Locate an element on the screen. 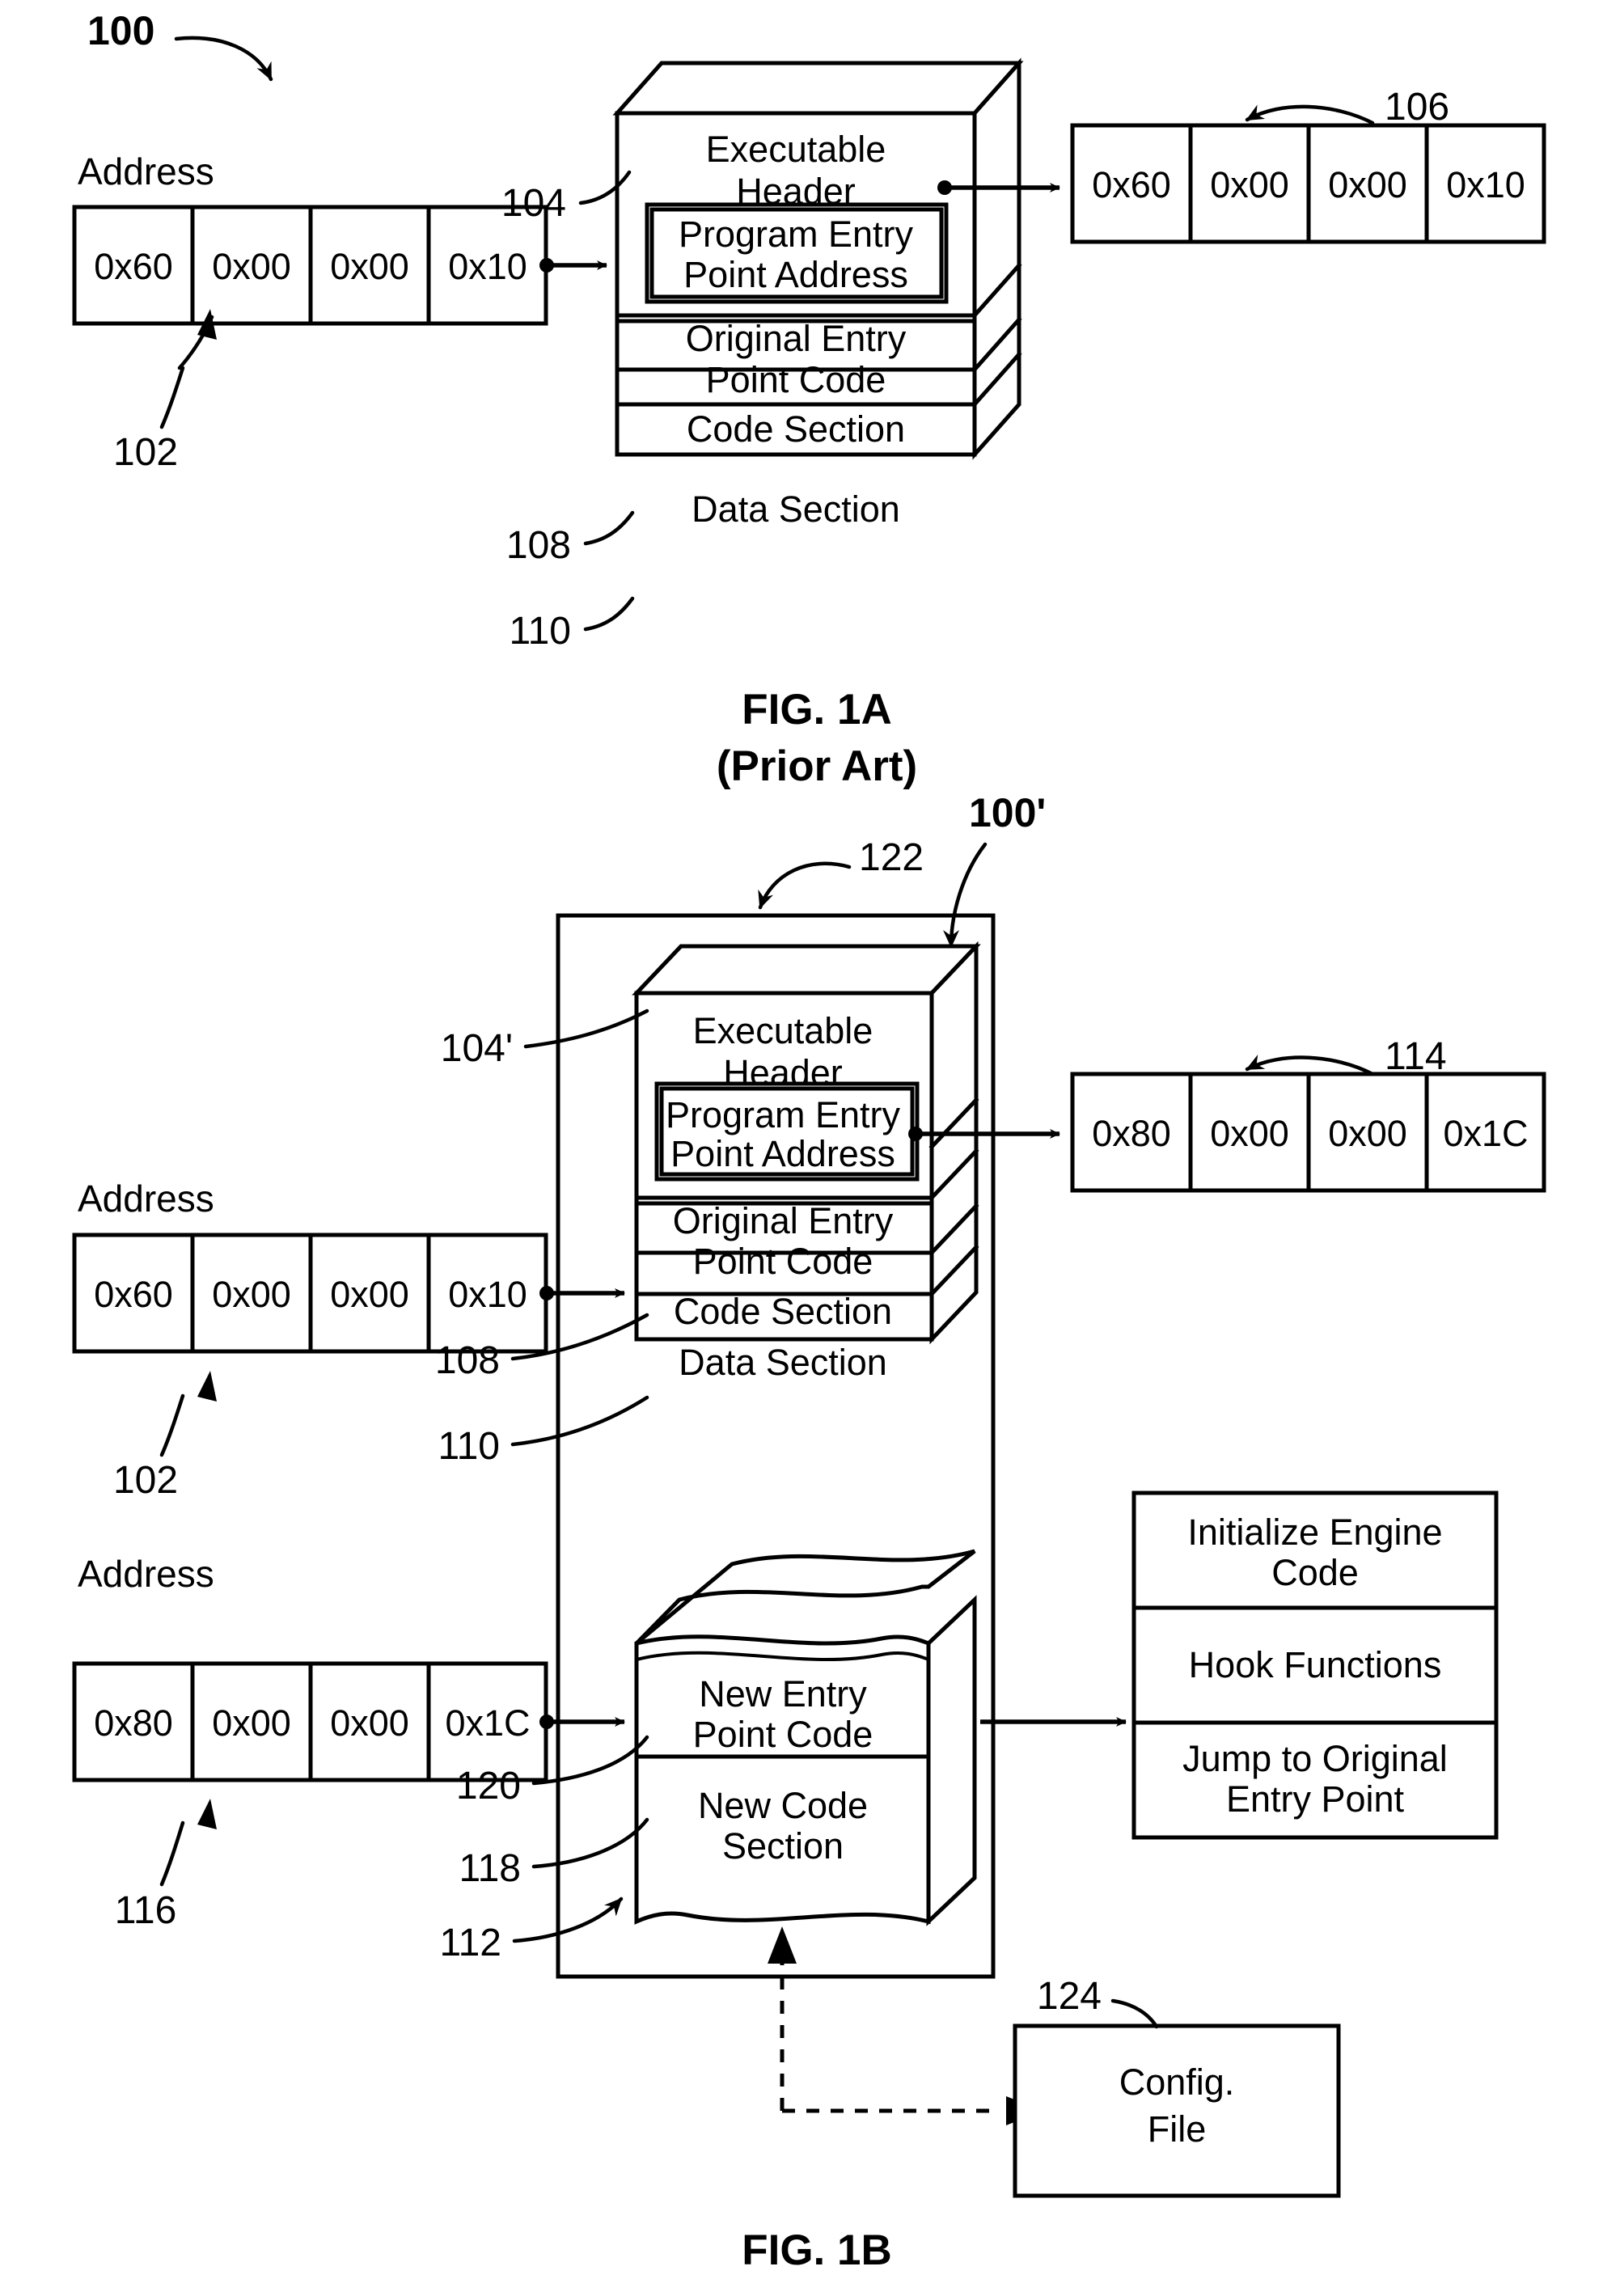 The image size is (1603, 2296). ref-118-label: 118 is located at coordinates (490, 1868).